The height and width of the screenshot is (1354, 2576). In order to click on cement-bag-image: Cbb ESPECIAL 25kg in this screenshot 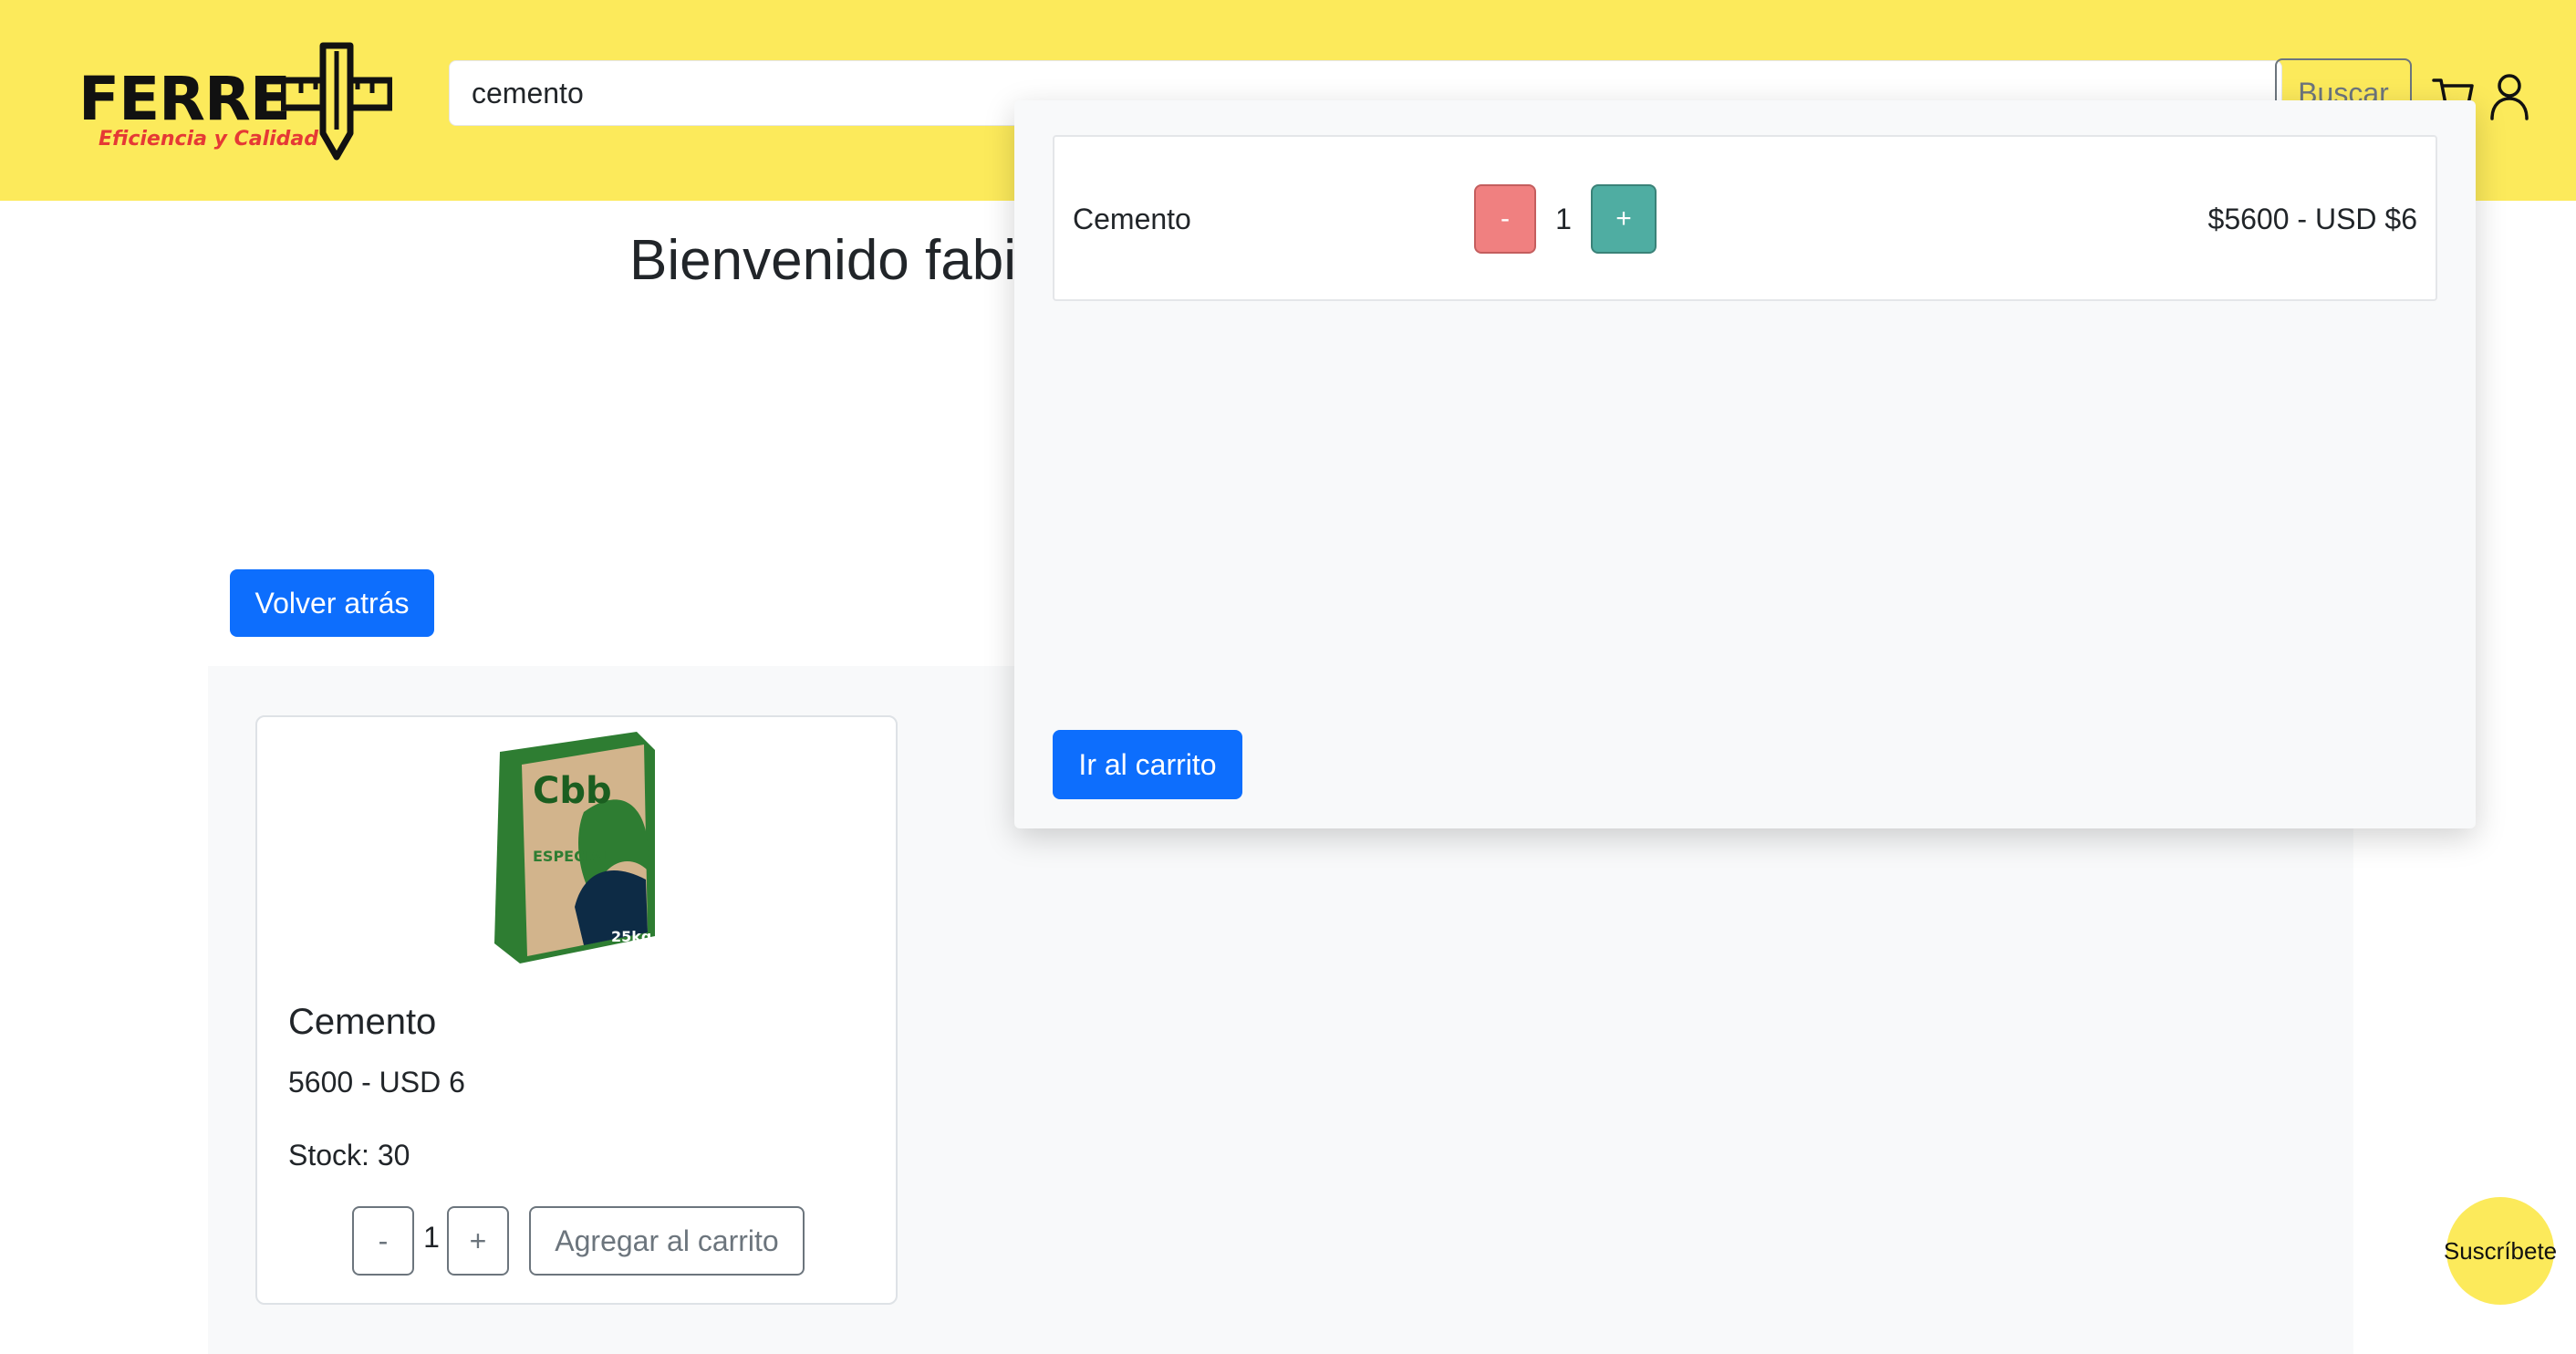, I will do `click(574, 847)`.